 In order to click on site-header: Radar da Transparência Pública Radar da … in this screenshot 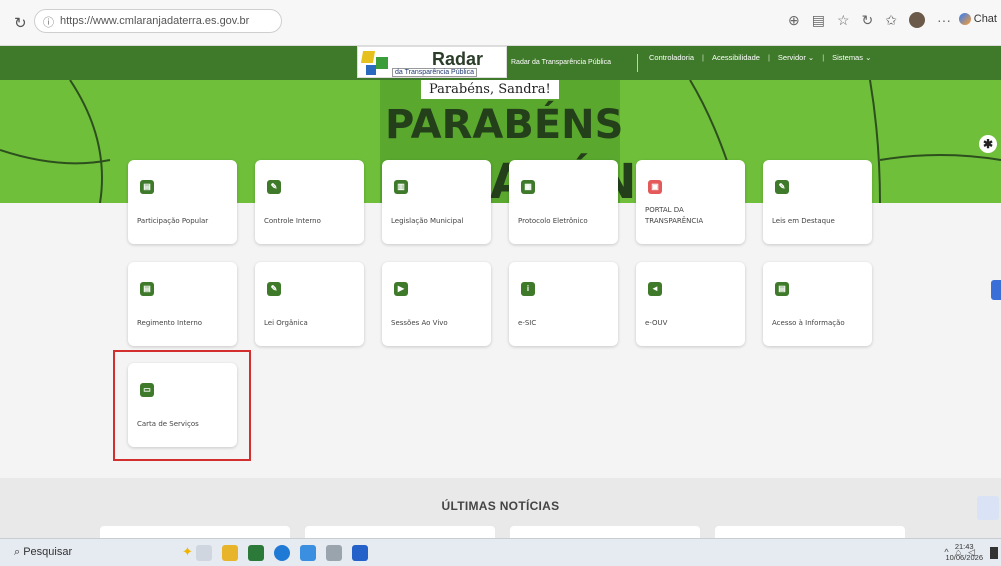, I will do `click(500, 63)`.